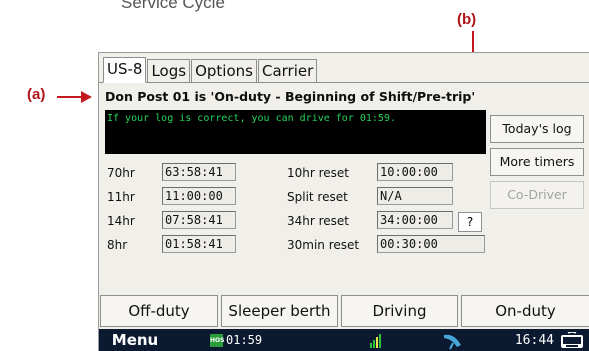 This screenshot has height=351, width=589. What do you see at coordinates (323, 245) in the screenshot?
I see `timer-30min-reset-label: 30min reset` at bounding box center [323, 245].